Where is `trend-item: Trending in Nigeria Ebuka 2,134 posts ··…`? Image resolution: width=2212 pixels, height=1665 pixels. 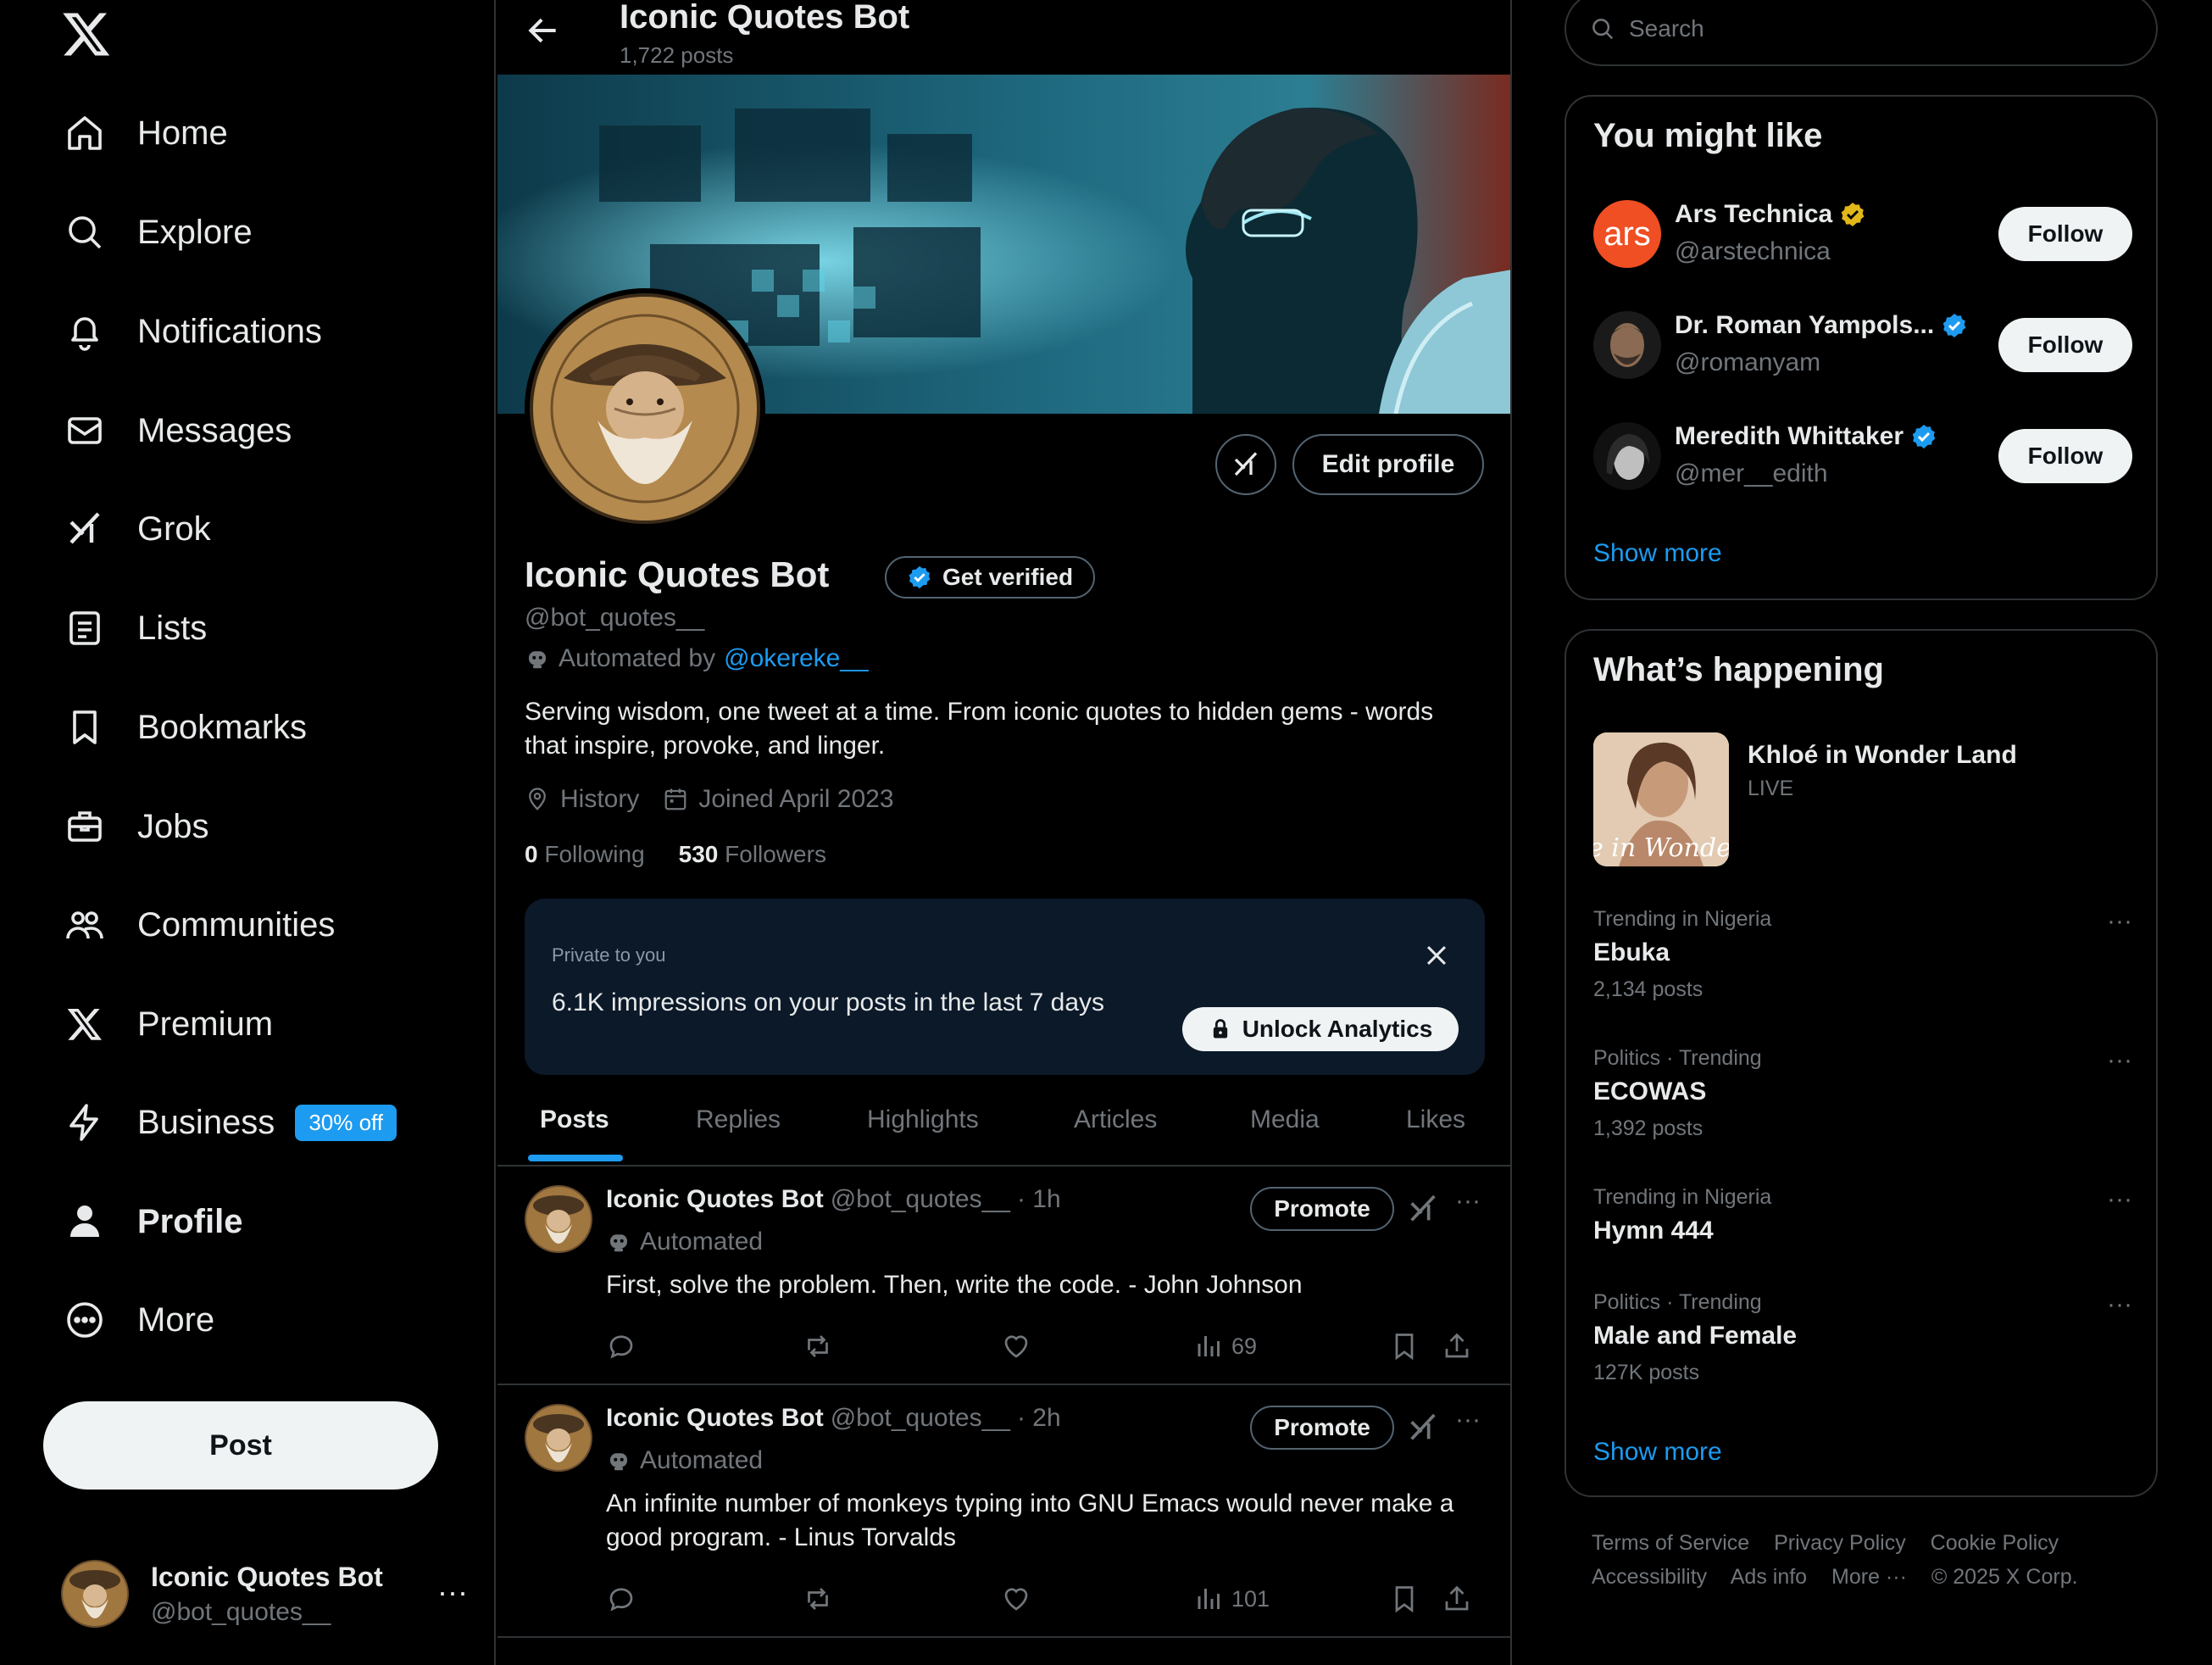
trend-item: Trending in Nigeria Ebuka 2,134 posts ··… is located at coordinates (1862, 954).